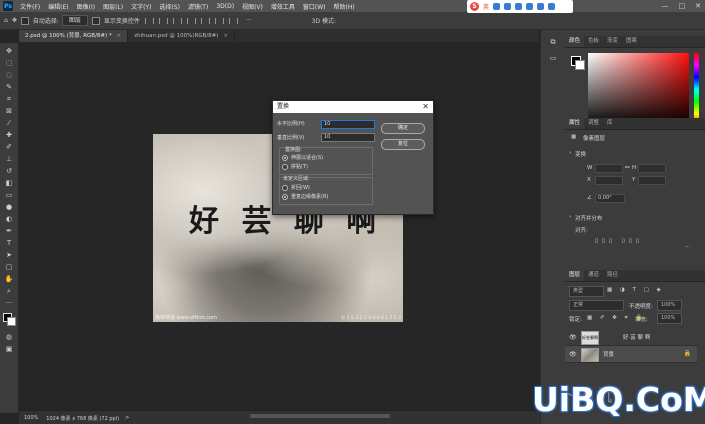 This screenshot has height=424, width=705. Describe the element at coordinates (225, 6) in the screenshot. I see `menu-3d: 3D(D)` at that location.